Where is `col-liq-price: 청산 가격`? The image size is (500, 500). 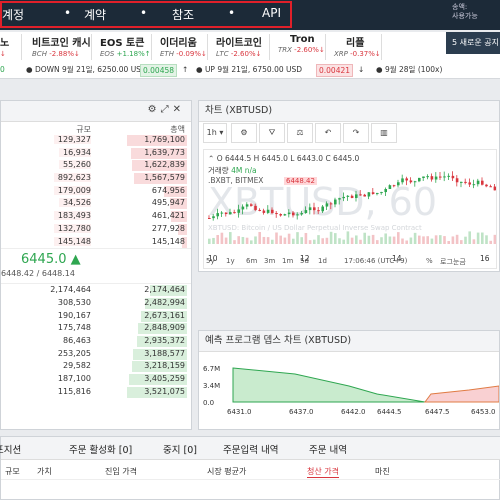
col-liq-price: 청산 가격 is located at coordinates (323, 472).